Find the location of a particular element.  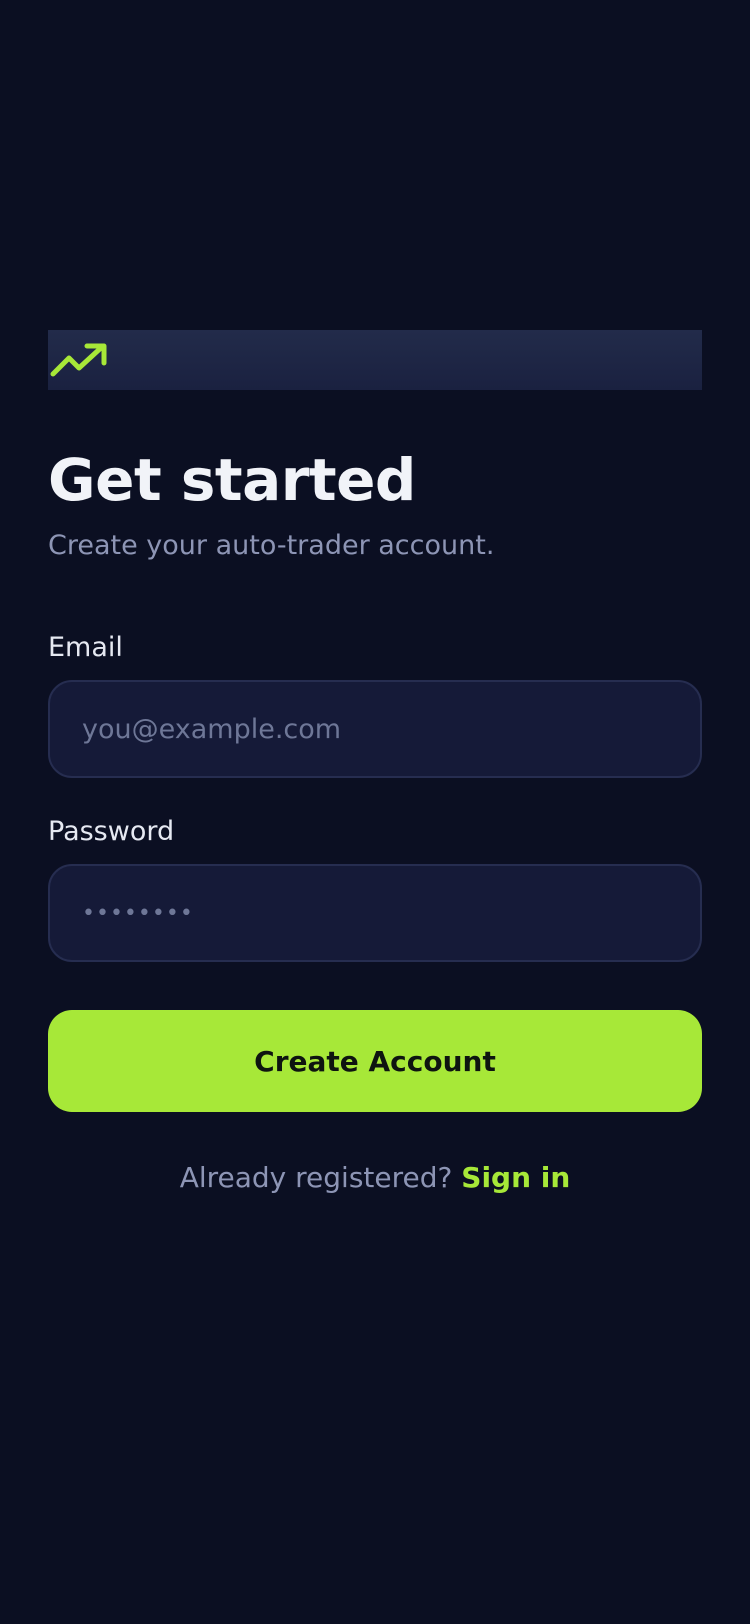

signin-prompt: Already registered? Sign in is located at coordinates (375, 1178).